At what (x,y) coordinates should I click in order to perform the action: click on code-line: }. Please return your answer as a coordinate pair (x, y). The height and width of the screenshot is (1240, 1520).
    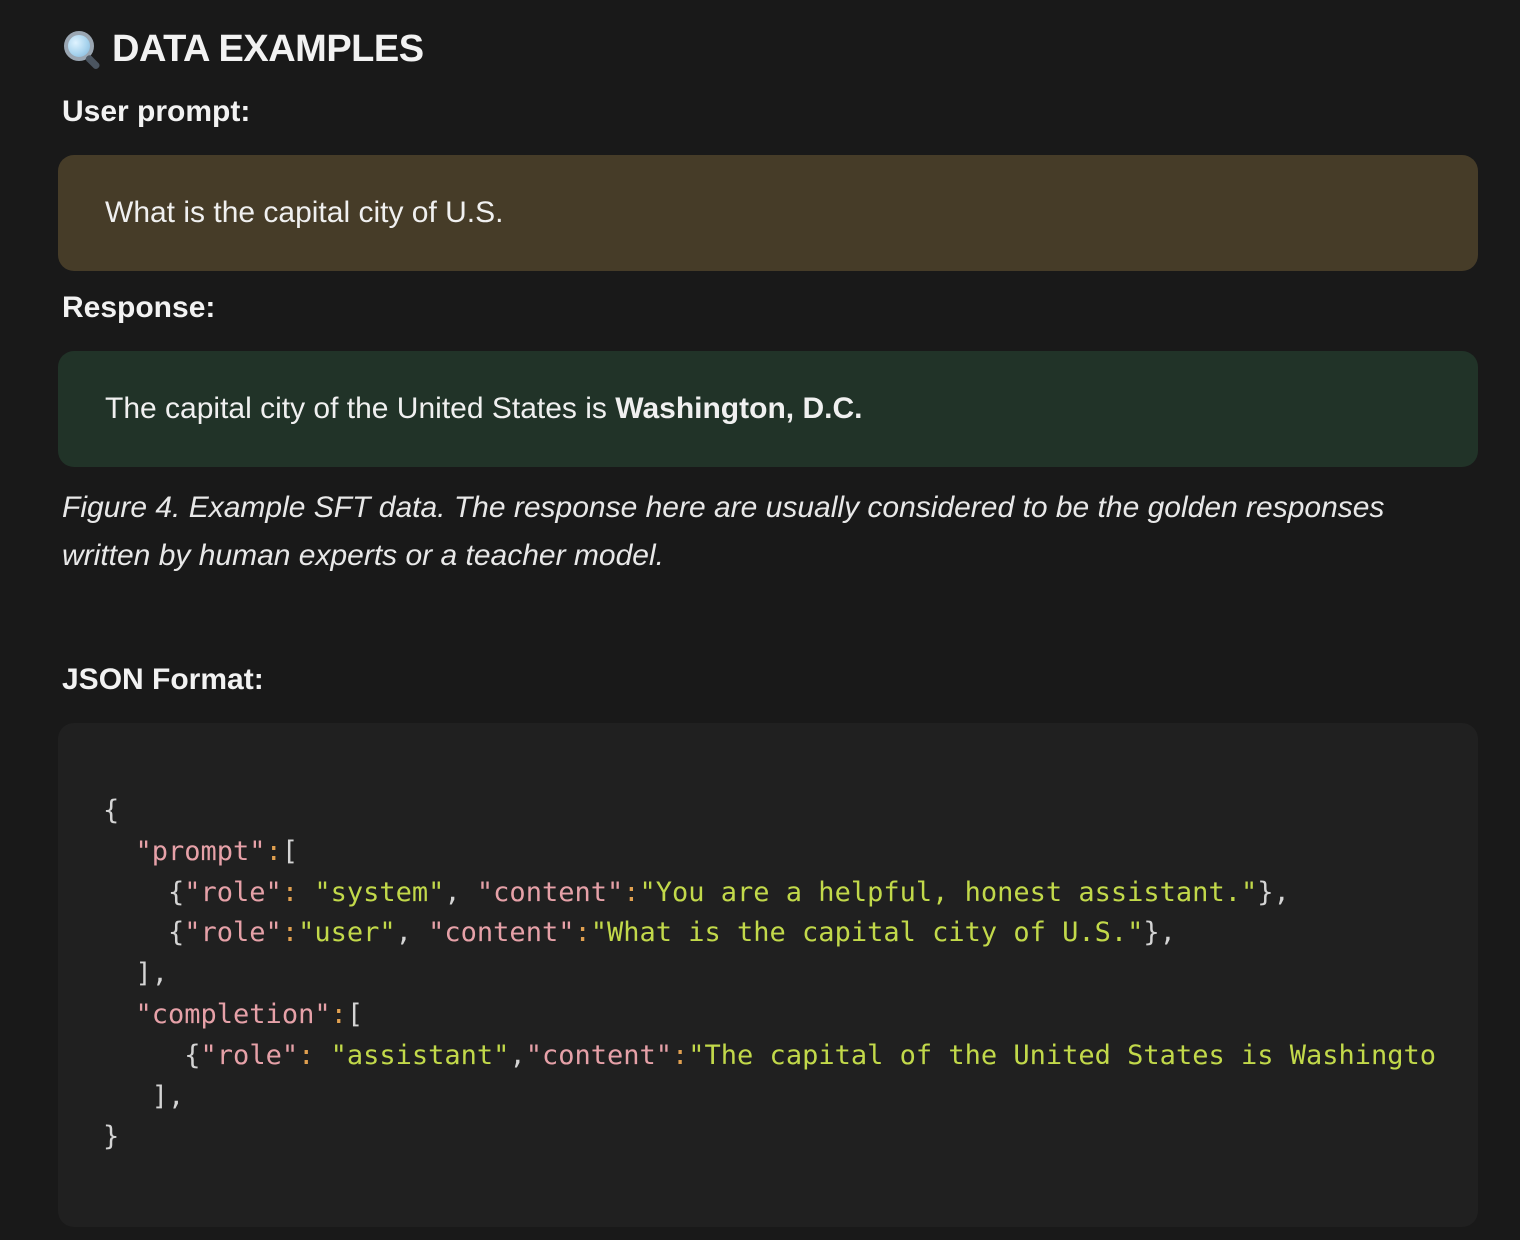
    Looking at the image, I should click on (111, 1137).